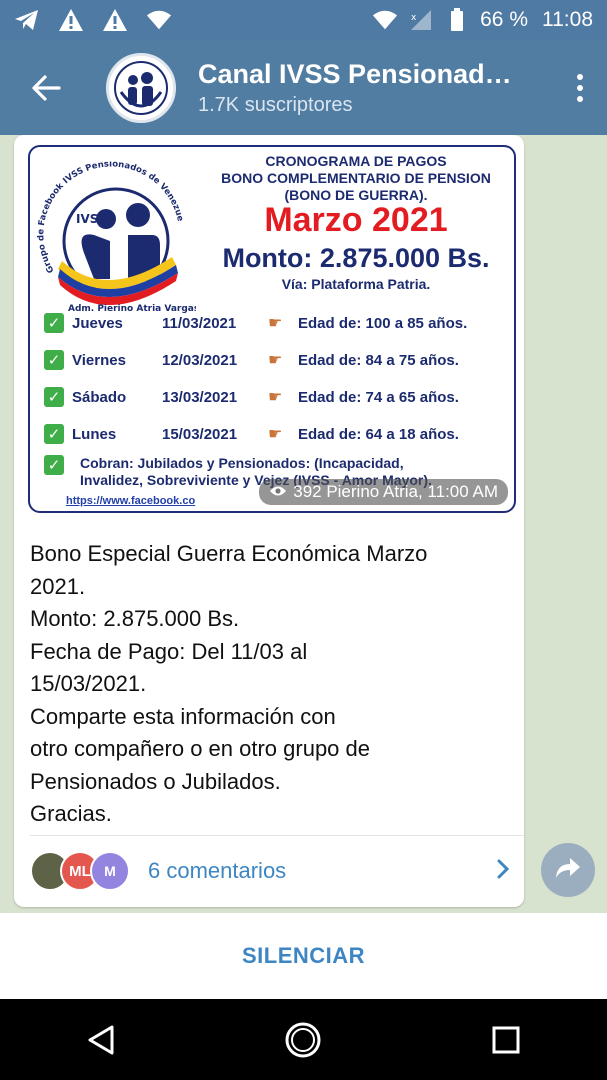 Image resolution: width=607 pixels, height=1080 pixels. I want to click on channel-avatar, so click(141, 87).